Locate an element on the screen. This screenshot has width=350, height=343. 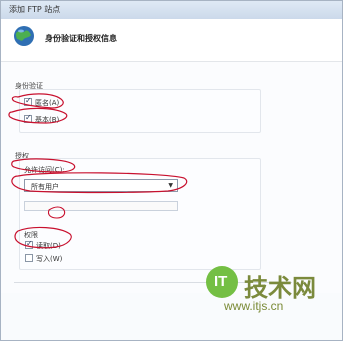
write-label: 写入(W) is located at coordinates (49, 259).